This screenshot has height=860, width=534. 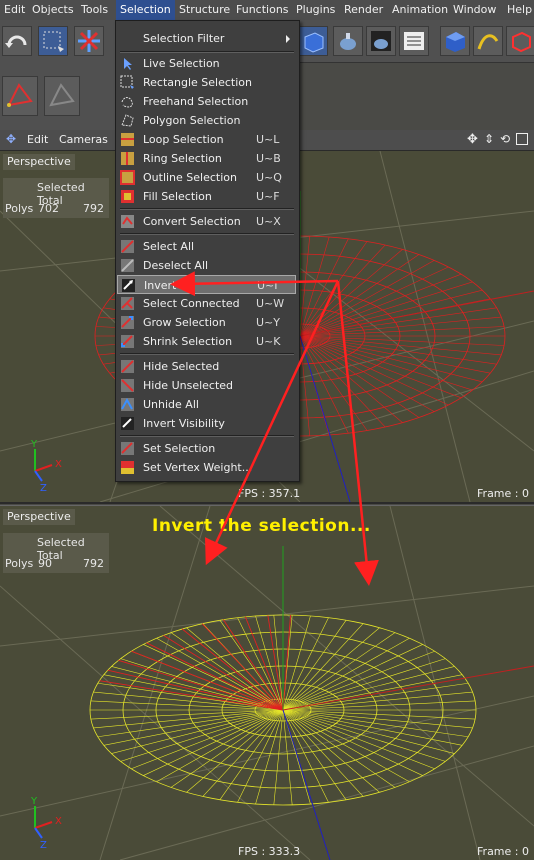 I want to click on menu-item-select-connected: Select Connected U~W, so click(x=206, y=303).